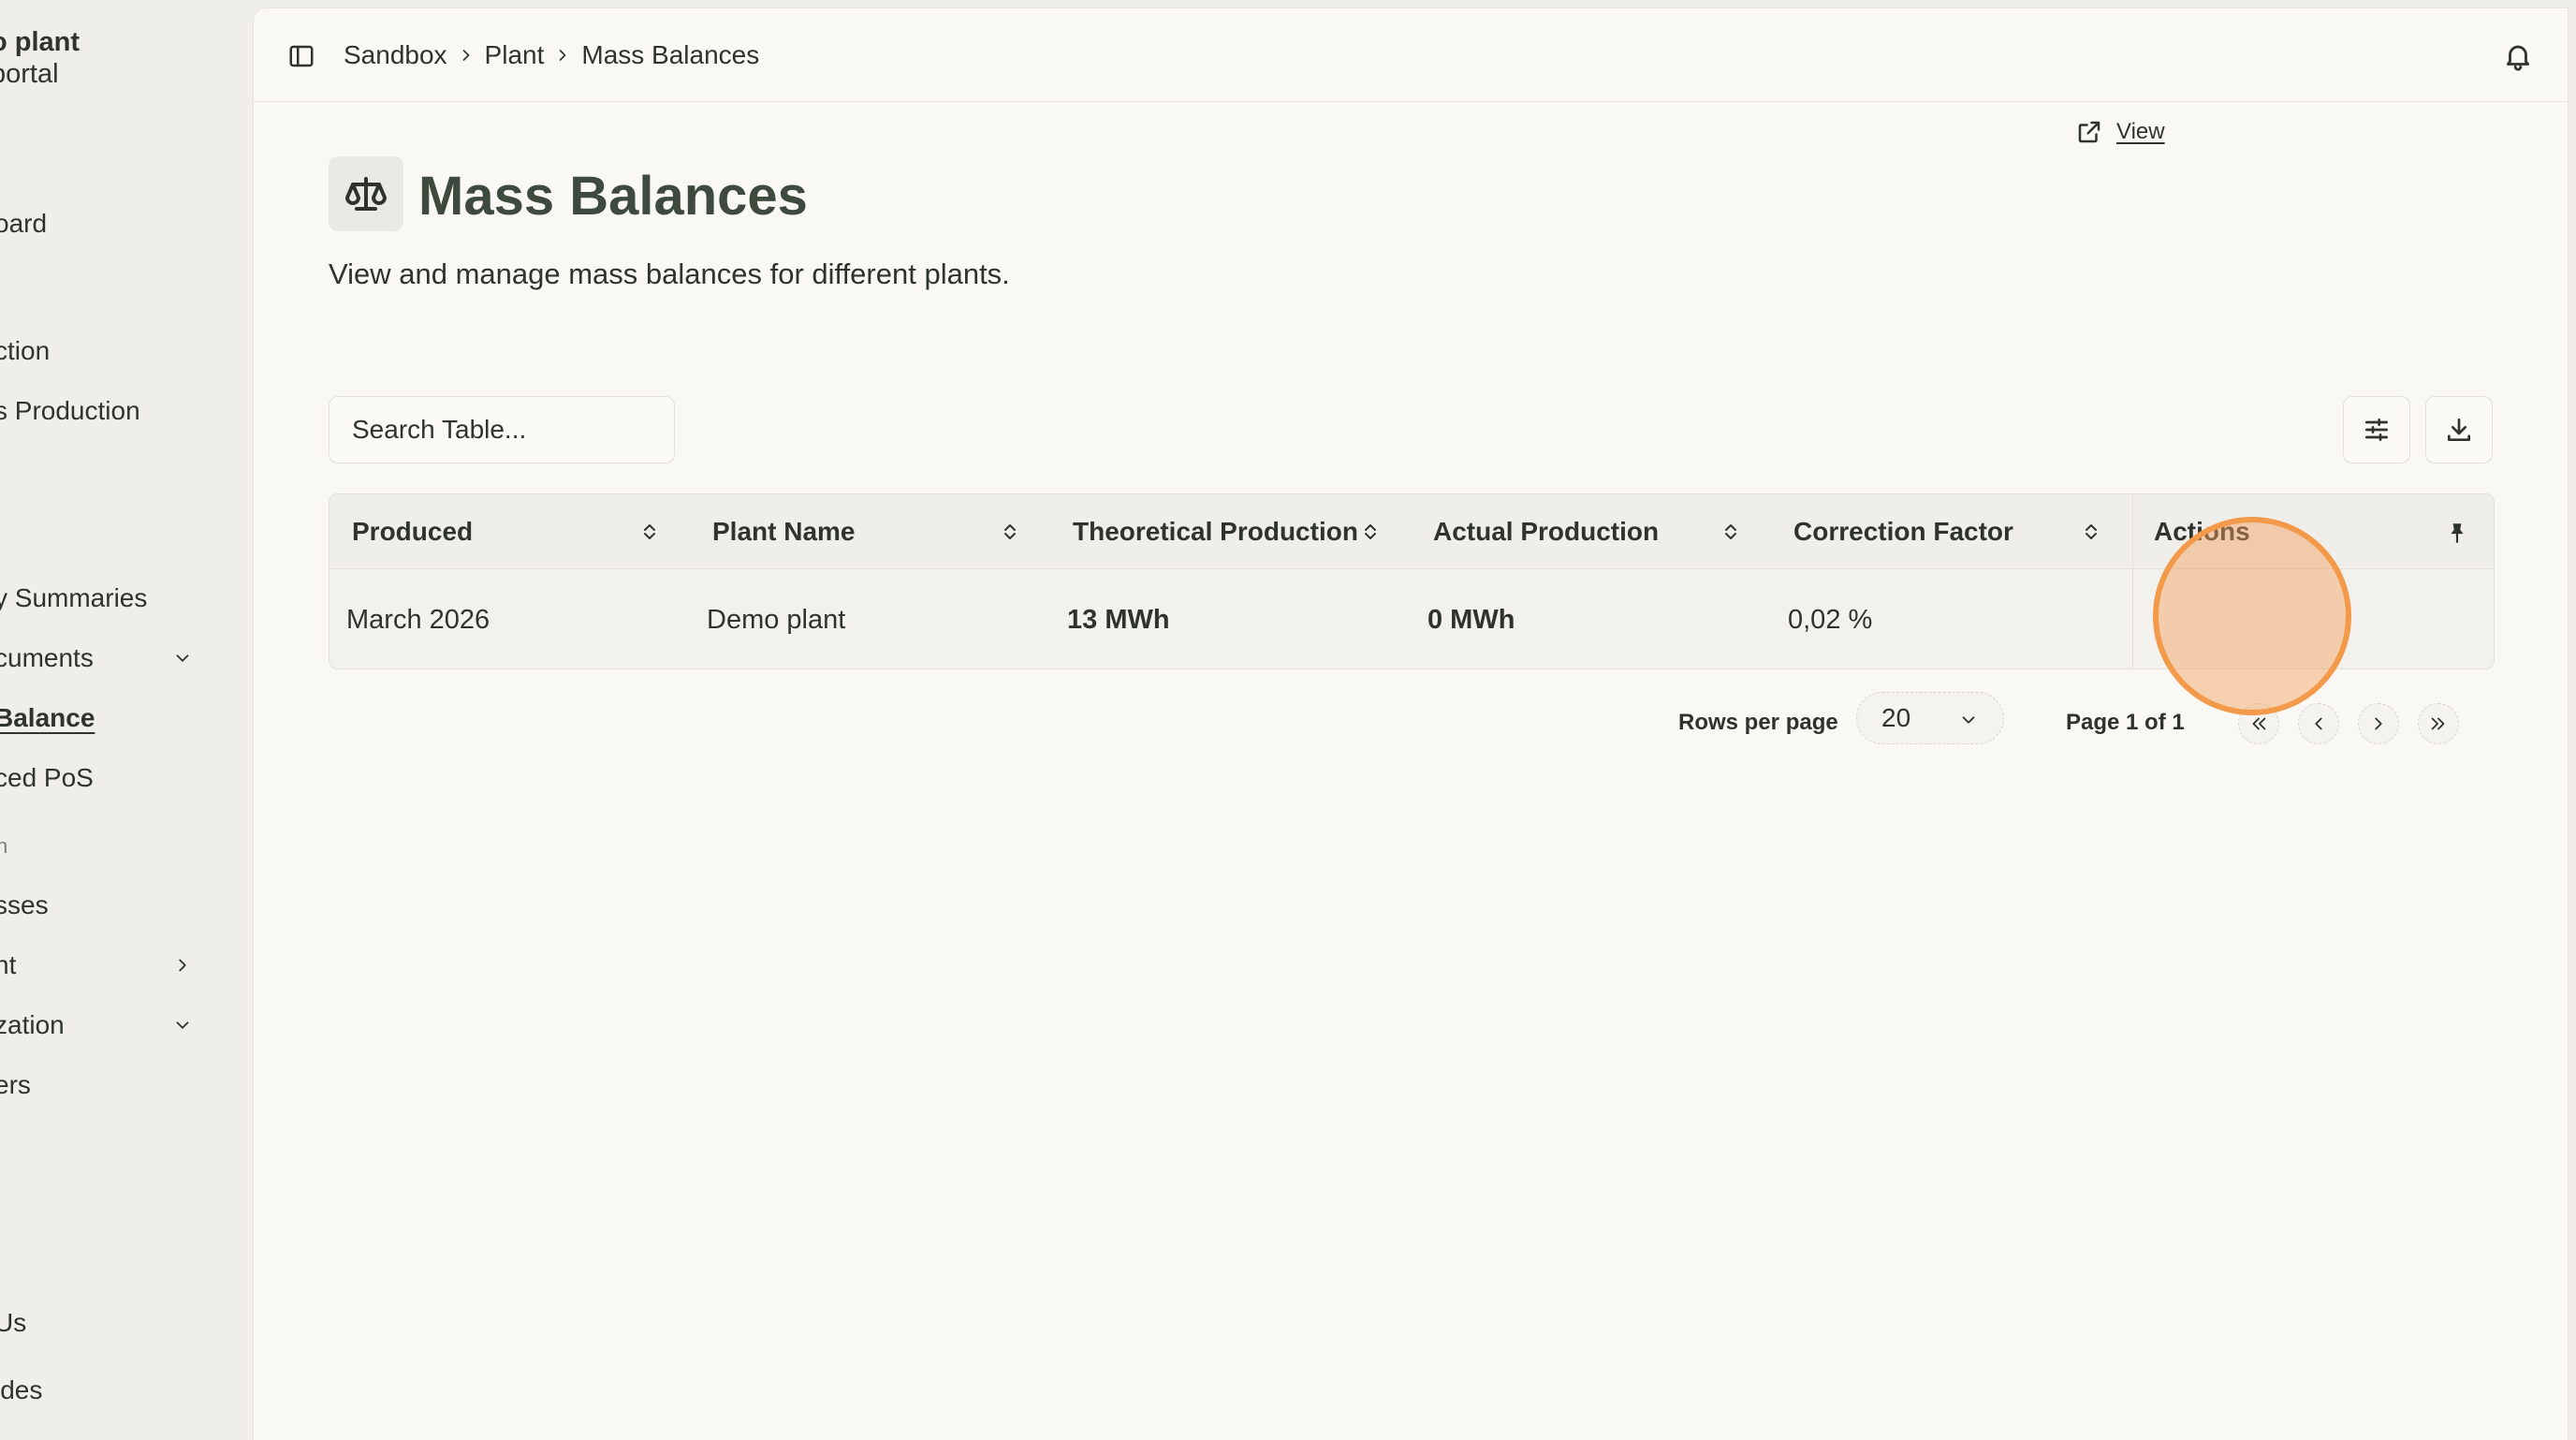 This screenshot has width=2576, height=1440. I want to click on cell-actual-production: 0 MWh, so click(1471, 619).